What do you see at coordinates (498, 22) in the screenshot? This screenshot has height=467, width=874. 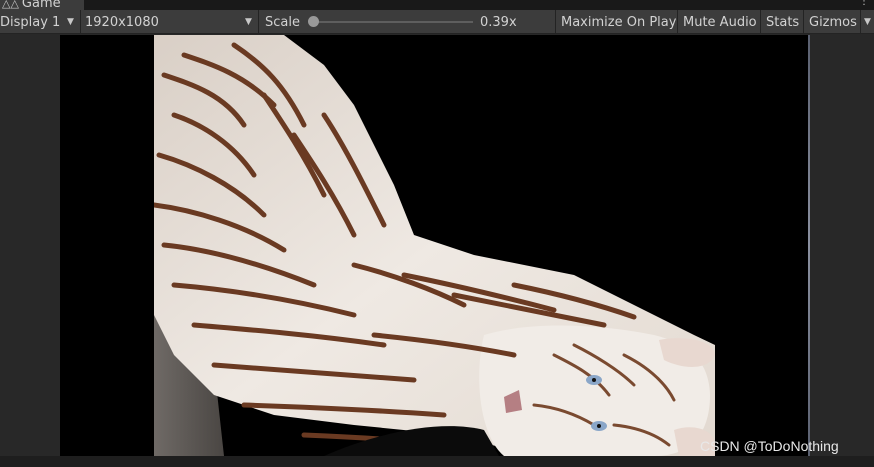 I see `scale-value: 0.39x` at bounding box center [498, 22].